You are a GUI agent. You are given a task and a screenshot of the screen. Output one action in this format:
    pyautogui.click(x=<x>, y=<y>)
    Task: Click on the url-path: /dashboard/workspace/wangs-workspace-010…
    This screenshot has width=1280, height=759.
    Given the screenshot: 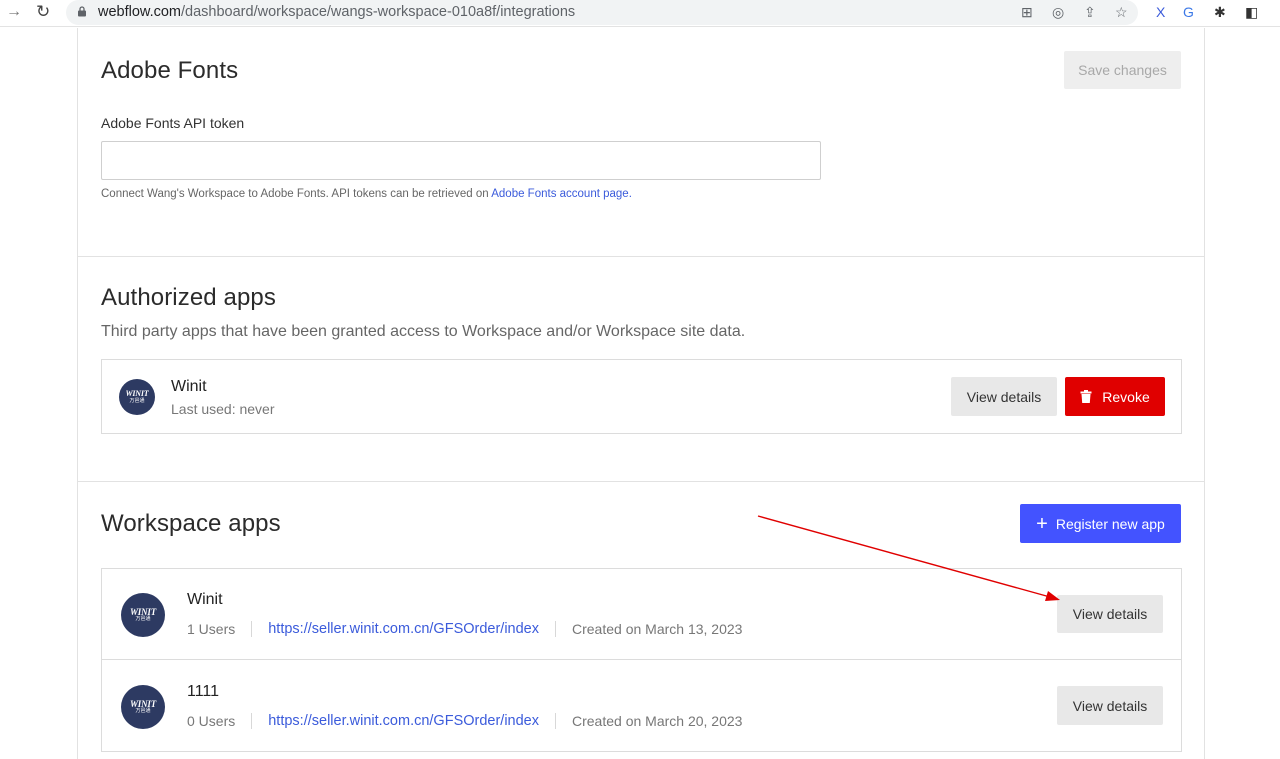 What is the action you would take?
    pyautogui.click(x=378, y=12)
    